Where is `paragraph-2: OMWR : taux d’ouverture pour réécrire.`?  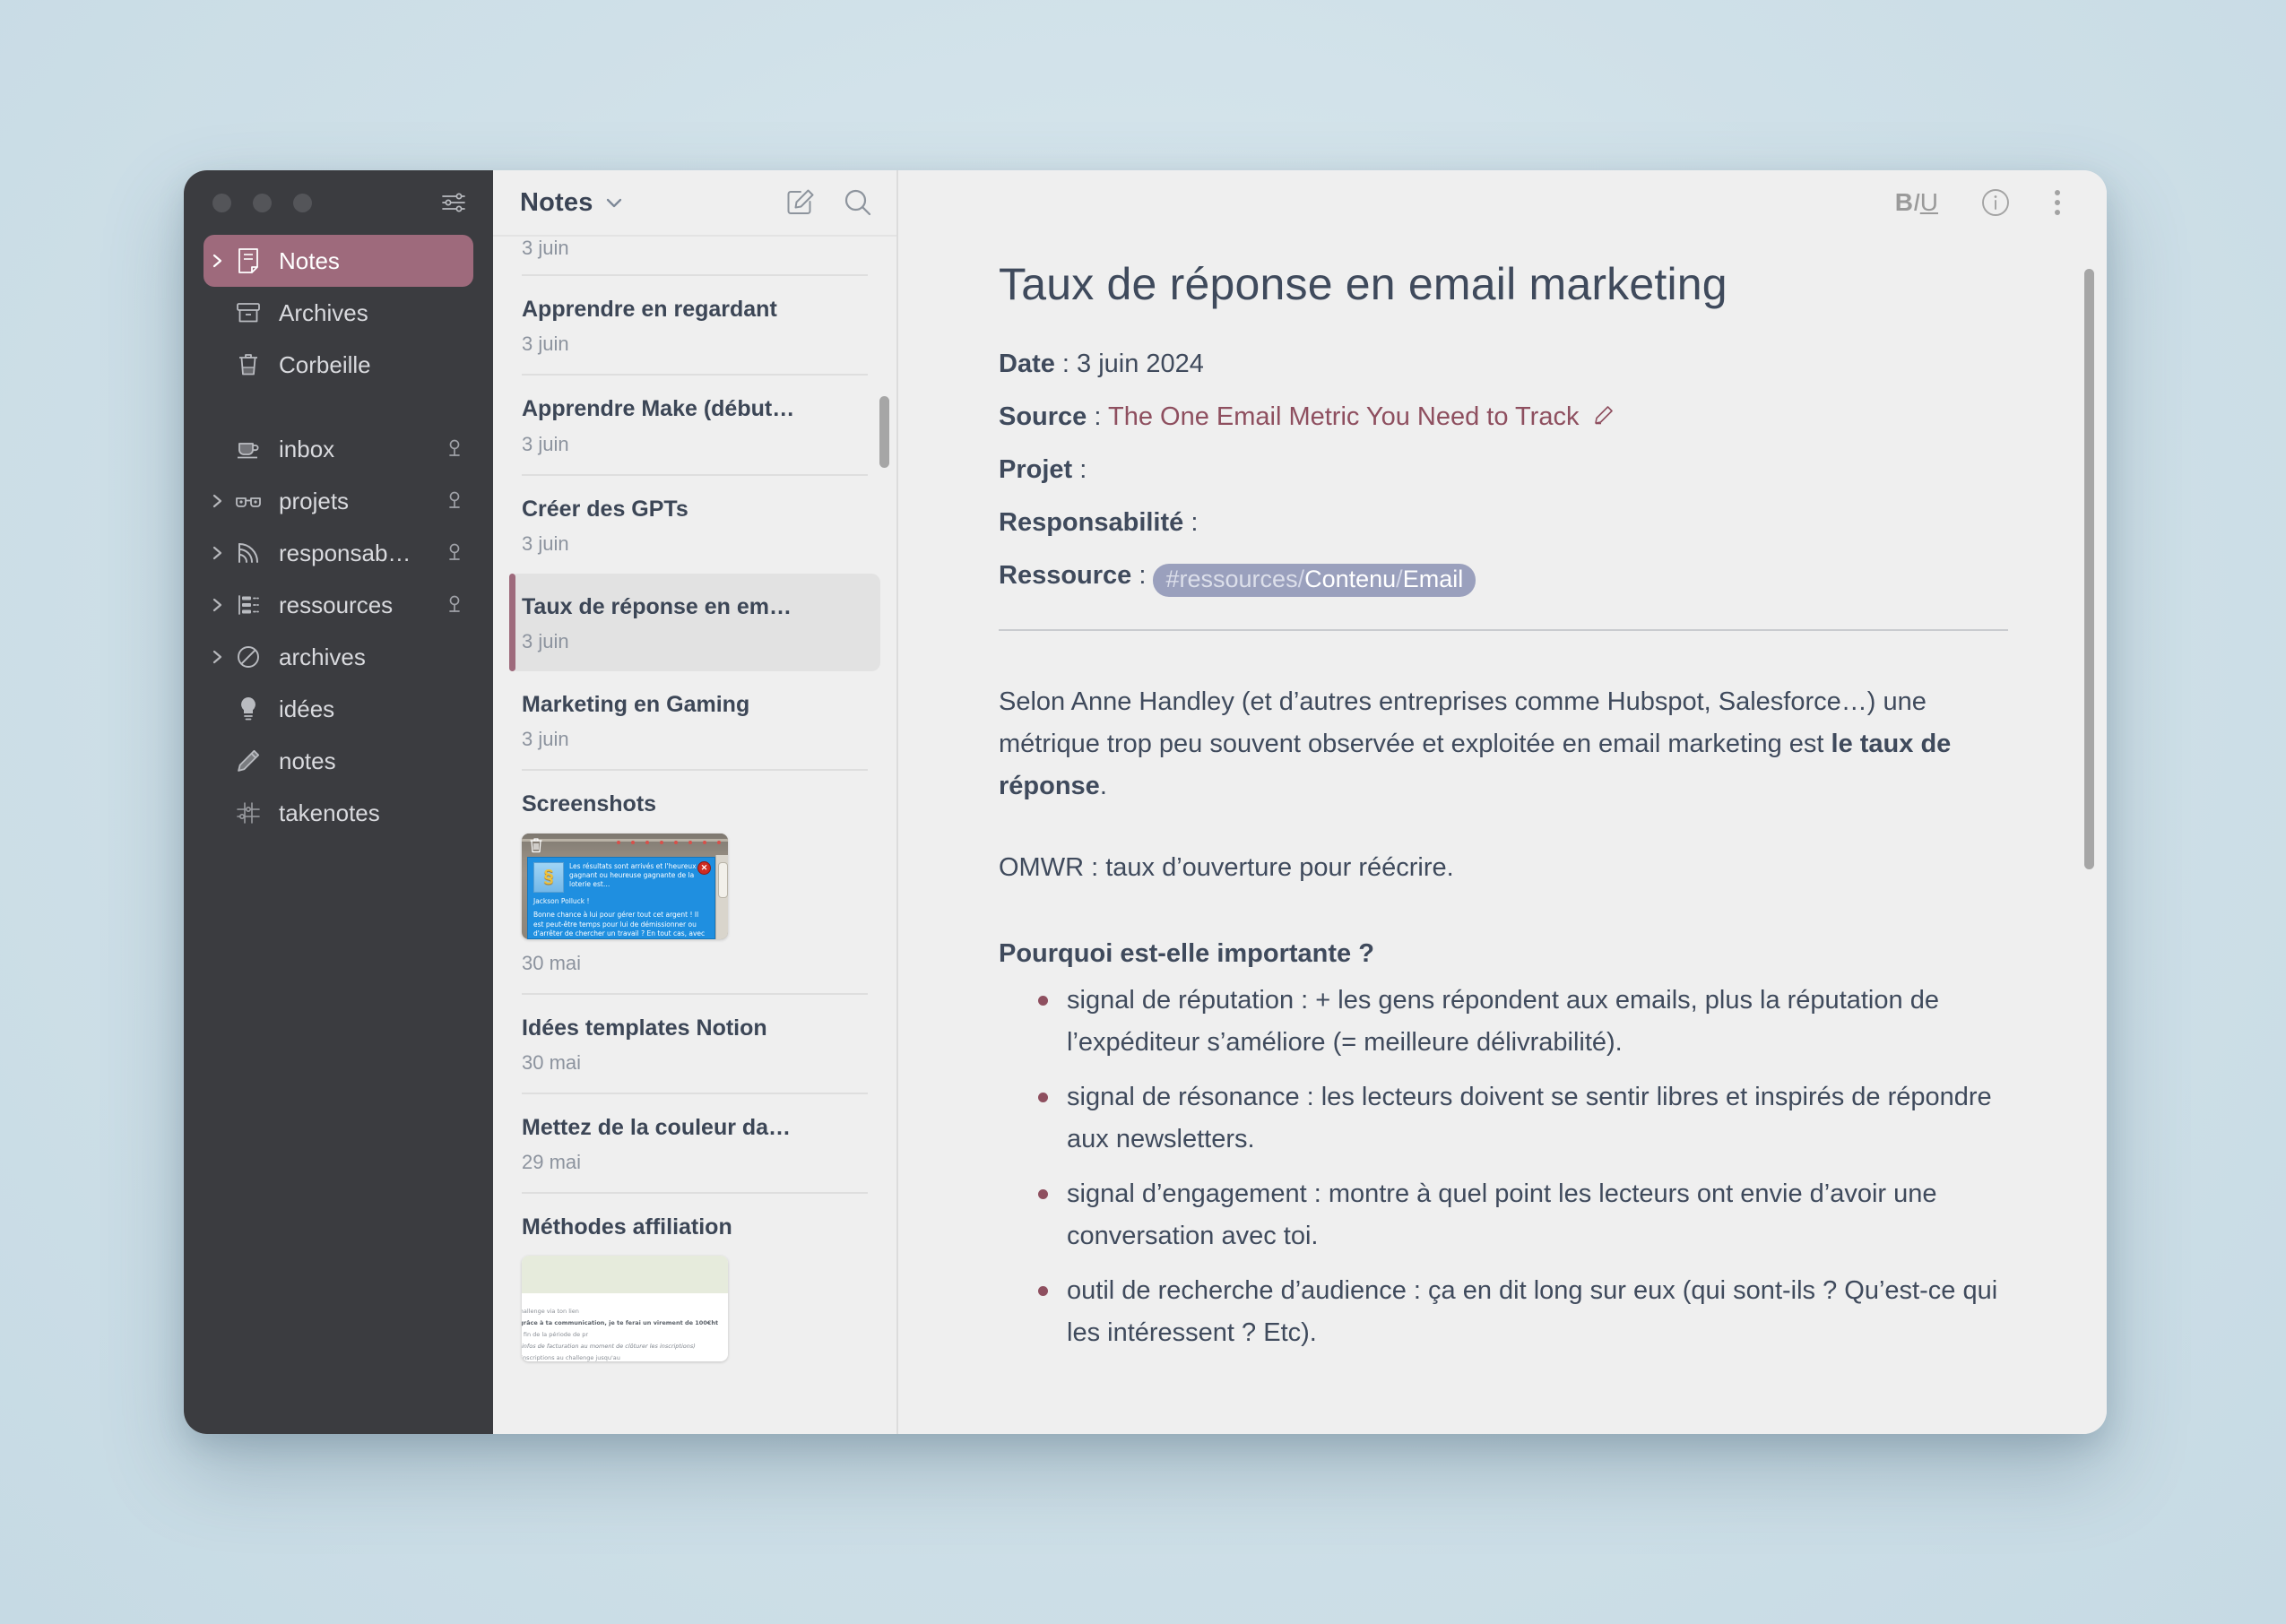 paragraph-2: OMWR : taux d’ouverture pour réécrire. is located at coordinates (1226, 867).